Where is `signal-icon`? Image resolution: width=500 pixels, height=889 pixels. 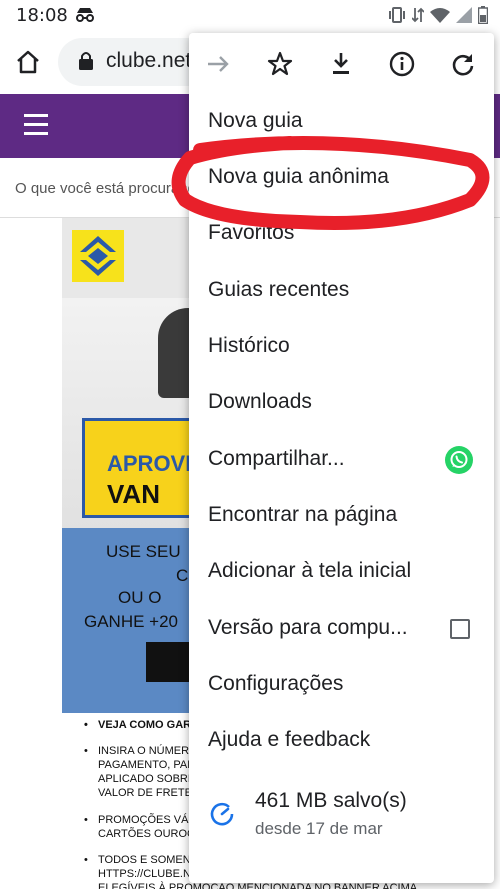 signal-icon is located at coordinates (464, 17).